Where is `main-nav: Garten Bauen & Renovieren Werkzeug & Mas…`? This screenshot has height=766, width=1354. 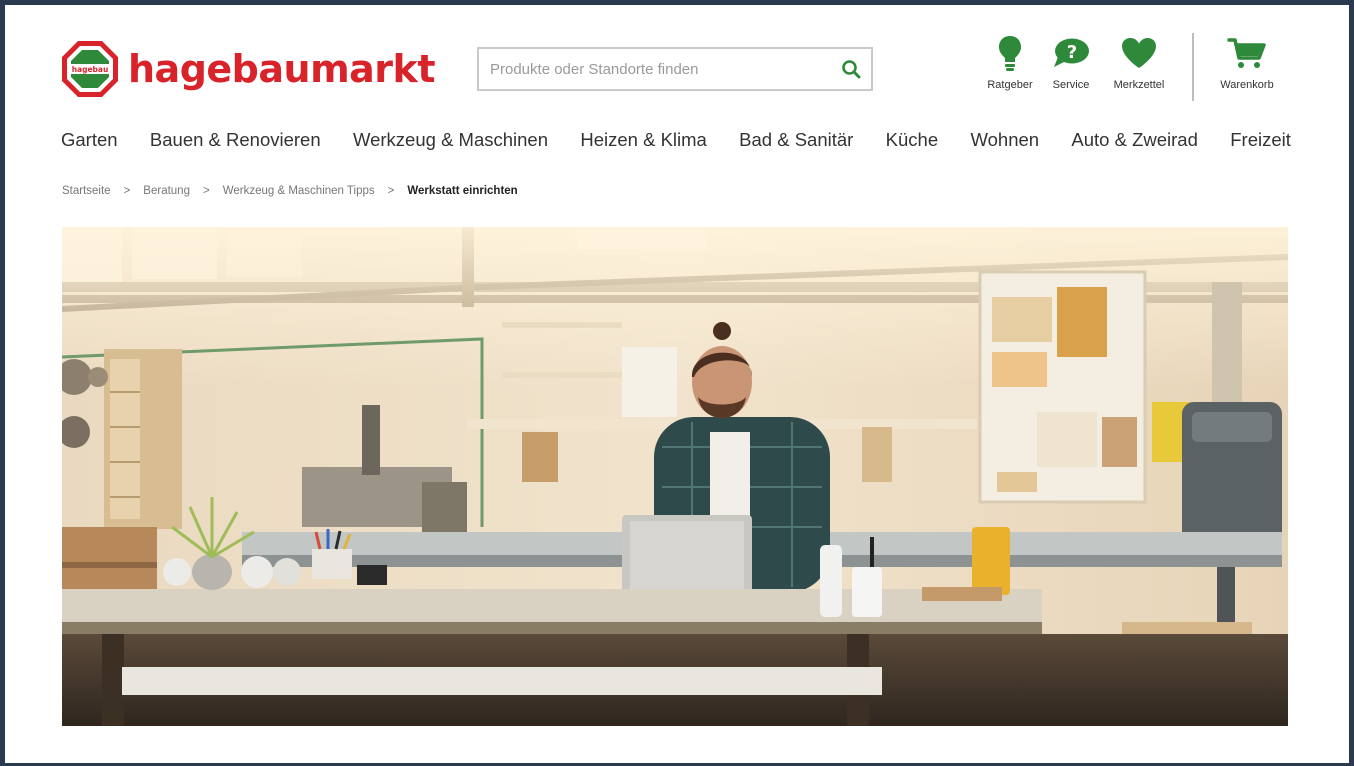
main-nav: Garten Bauen & Renovieren Werkzeug & Mas… is located at coordinates (676, 140).